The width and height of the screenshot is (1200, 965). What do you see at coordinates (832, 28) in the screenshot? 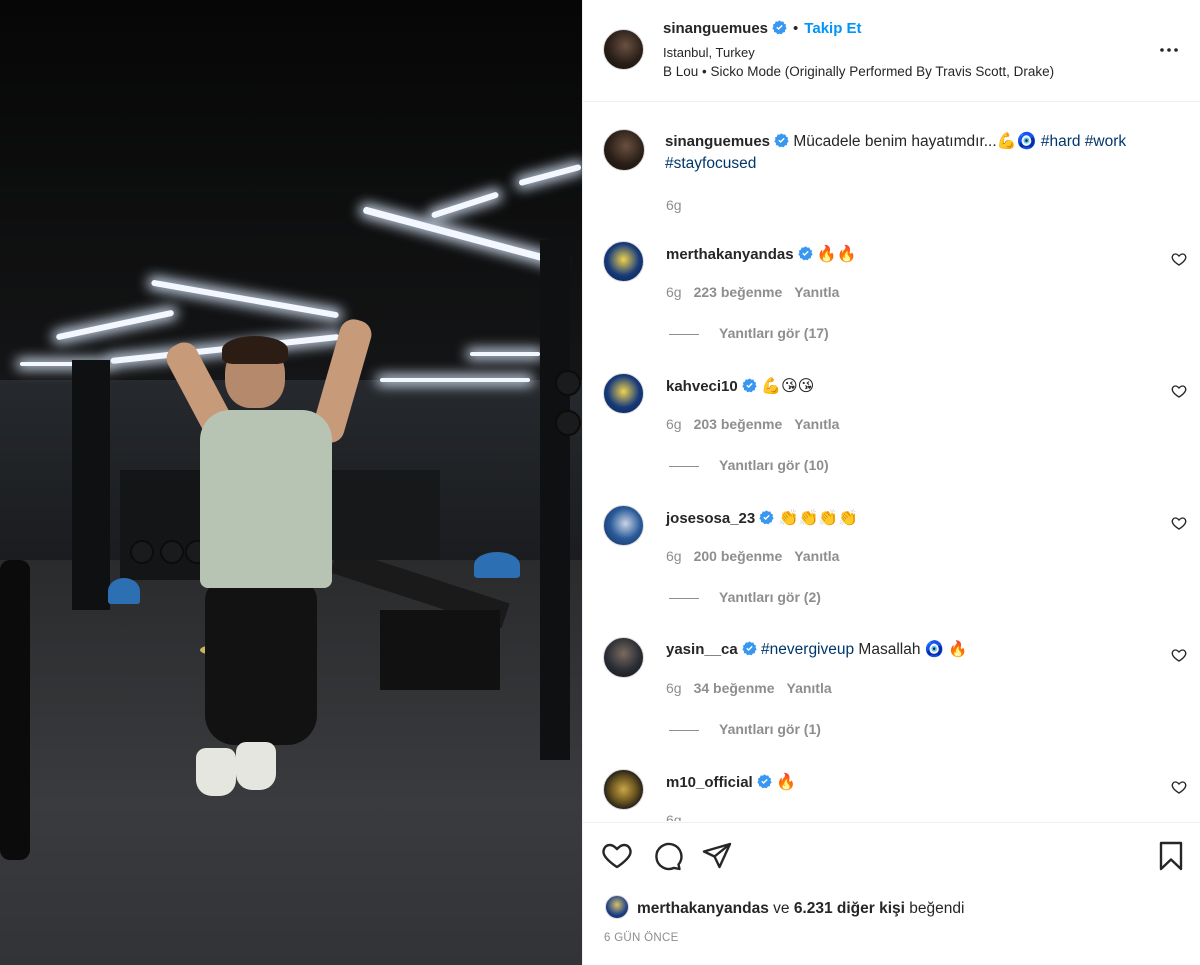
I see `follow-button: Takip Et` at bounding box center [832, 28].